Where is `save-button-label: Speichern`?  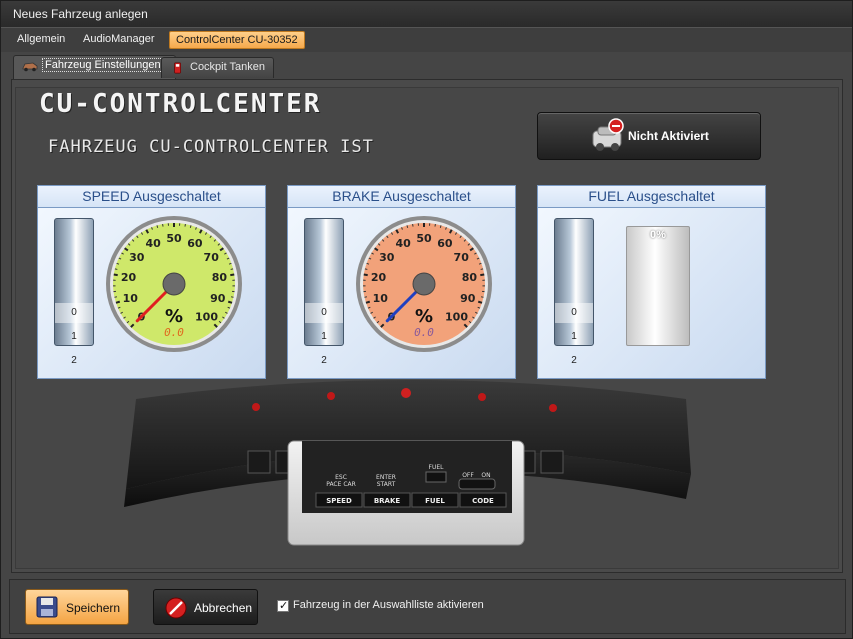
save-button-label: Speichern is located at coordinates (93, 608).